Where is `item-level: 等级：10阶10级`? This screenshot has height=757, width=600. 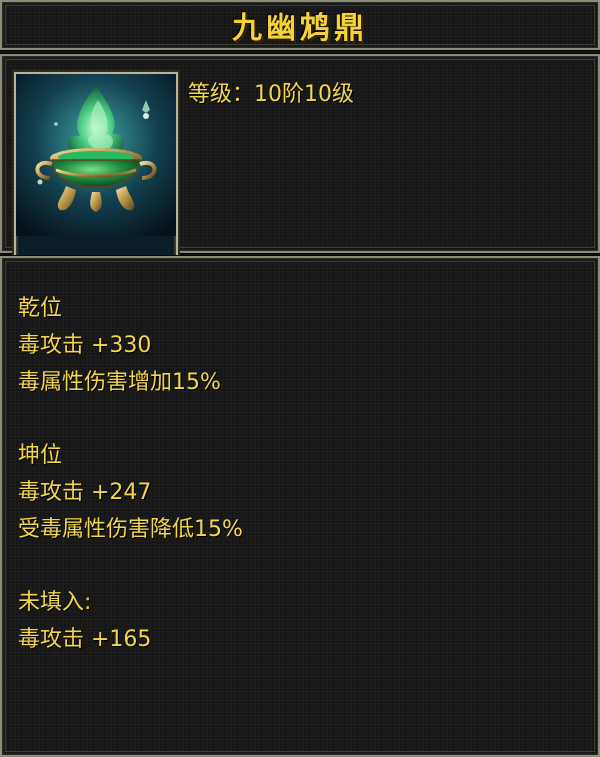 item-level: 等级：10阶10级 is located at coordinates (271, 92).